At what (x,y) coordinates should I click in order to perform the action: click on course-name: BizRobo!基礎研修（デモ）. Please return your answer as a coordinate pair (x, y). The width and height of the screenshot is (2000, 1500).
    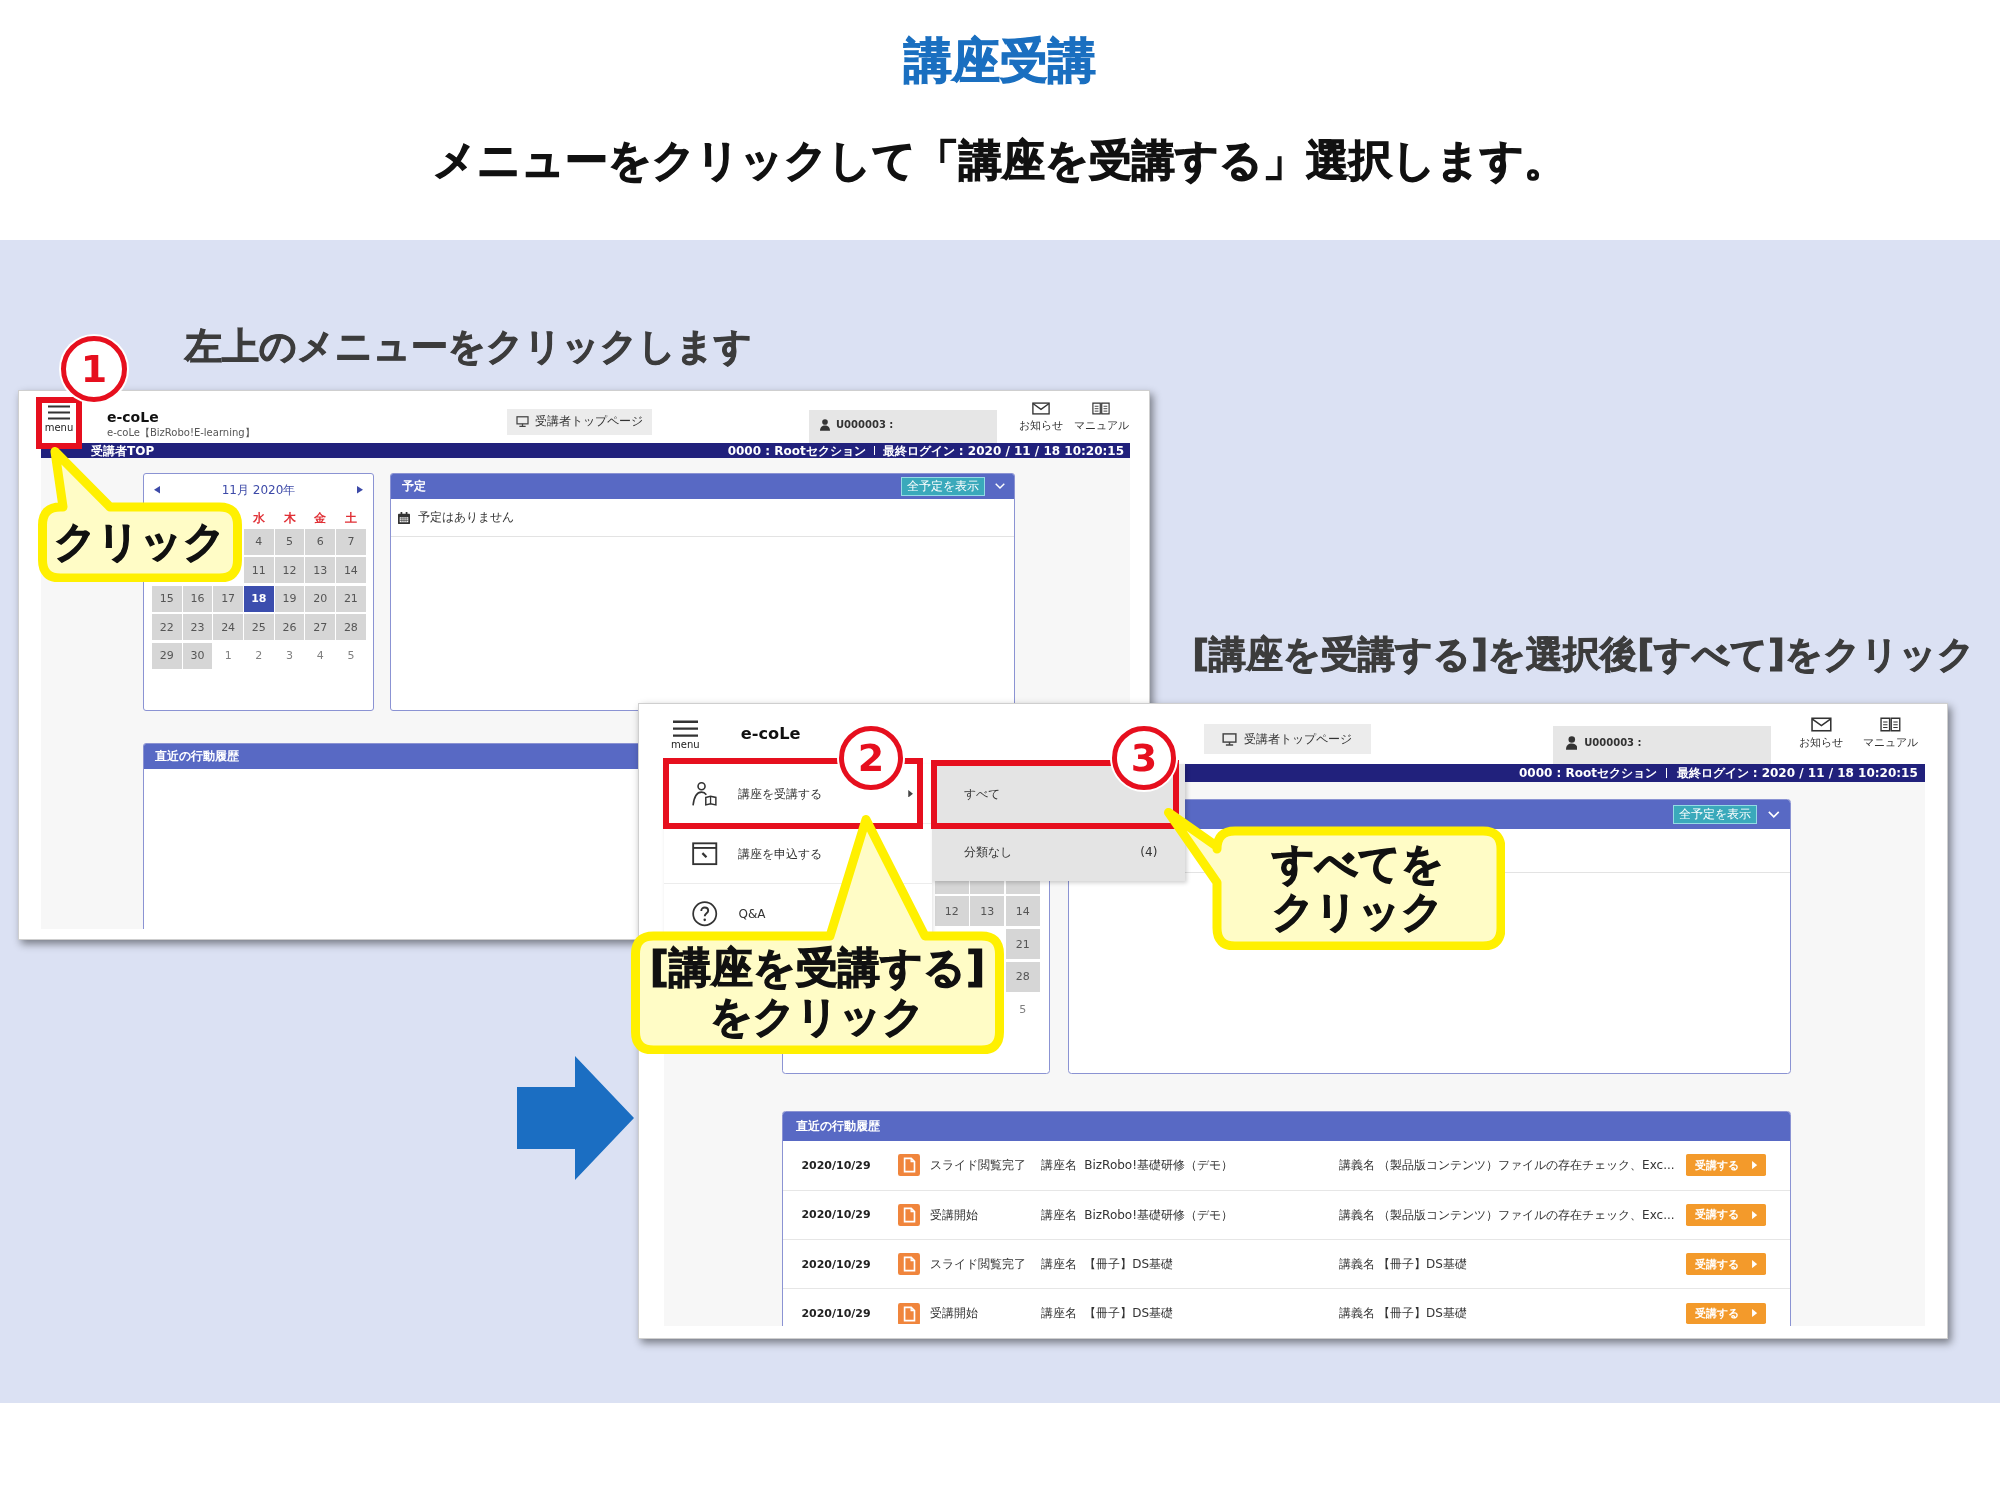
    Looking at the image, I should click on (1158, 1214).